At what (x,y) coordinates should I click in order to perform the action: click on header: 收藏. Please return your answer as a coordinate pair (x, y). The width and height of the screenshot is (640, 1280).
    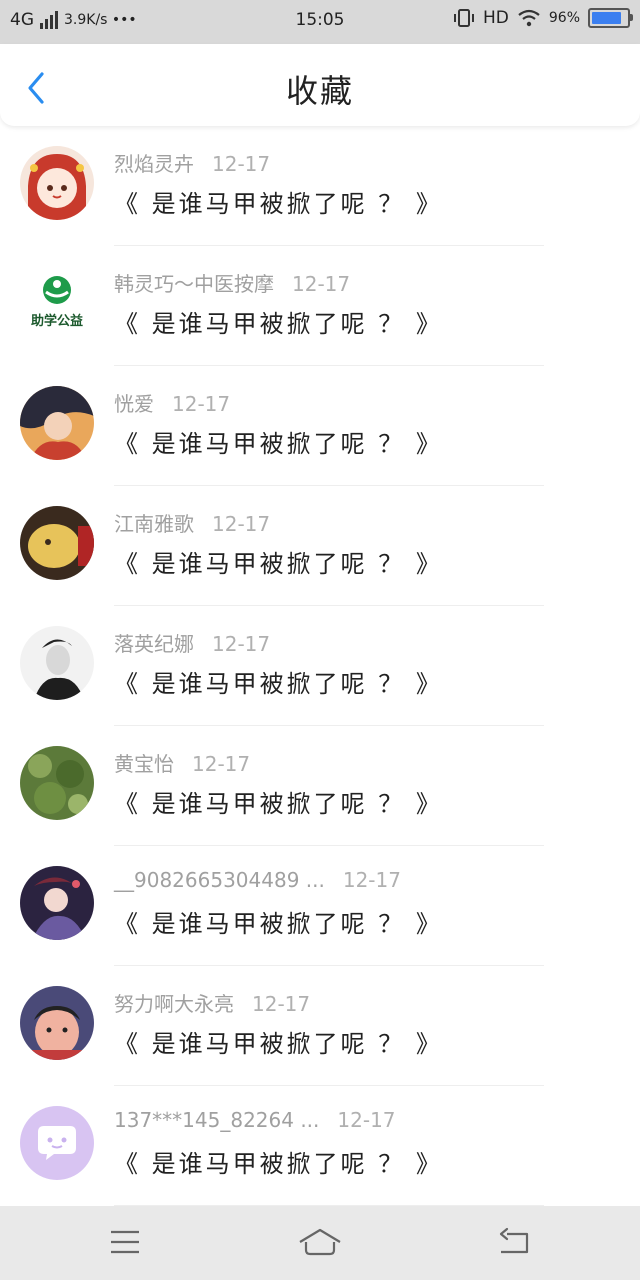
    Looking at the image, I should click on (320, 85).